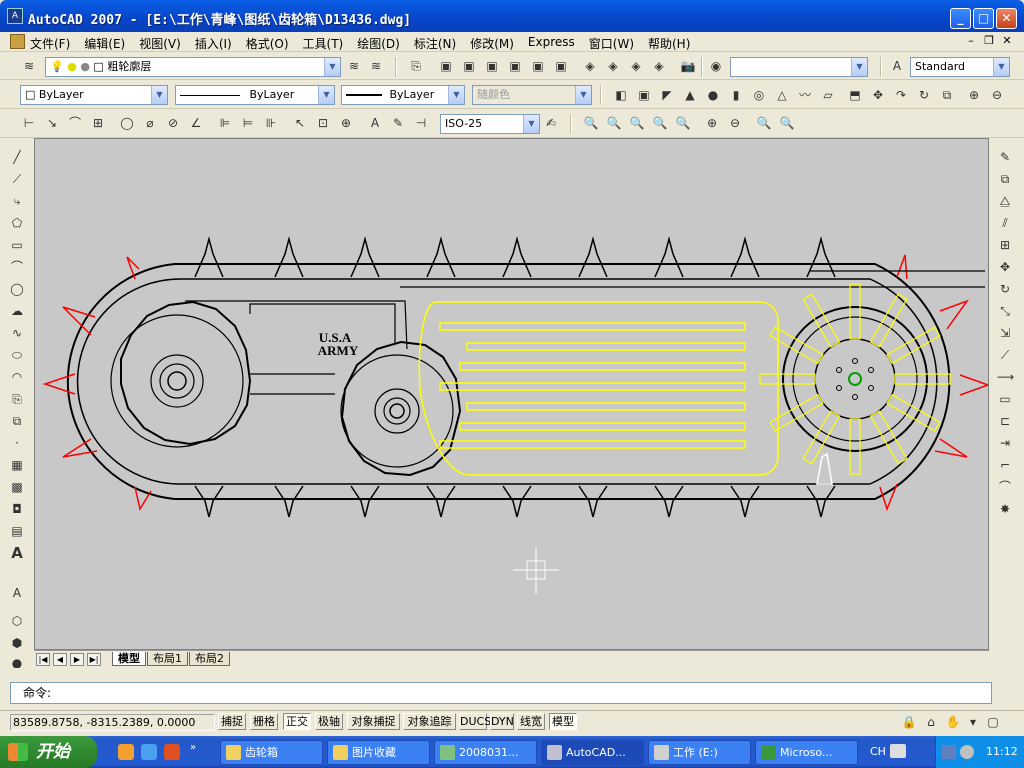 The height and width of the screenshot is (768, 1024). I want to click on scale-icon: ⤡, so click(1005, 311).